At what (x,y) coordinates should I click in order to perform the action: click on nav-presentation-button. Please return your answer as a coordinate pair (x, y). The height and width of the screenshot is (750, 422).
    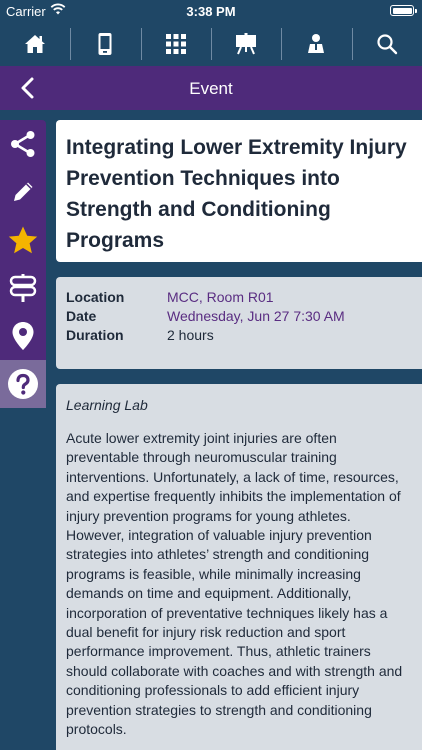
    Looking at the image, I should click on (245, 44).